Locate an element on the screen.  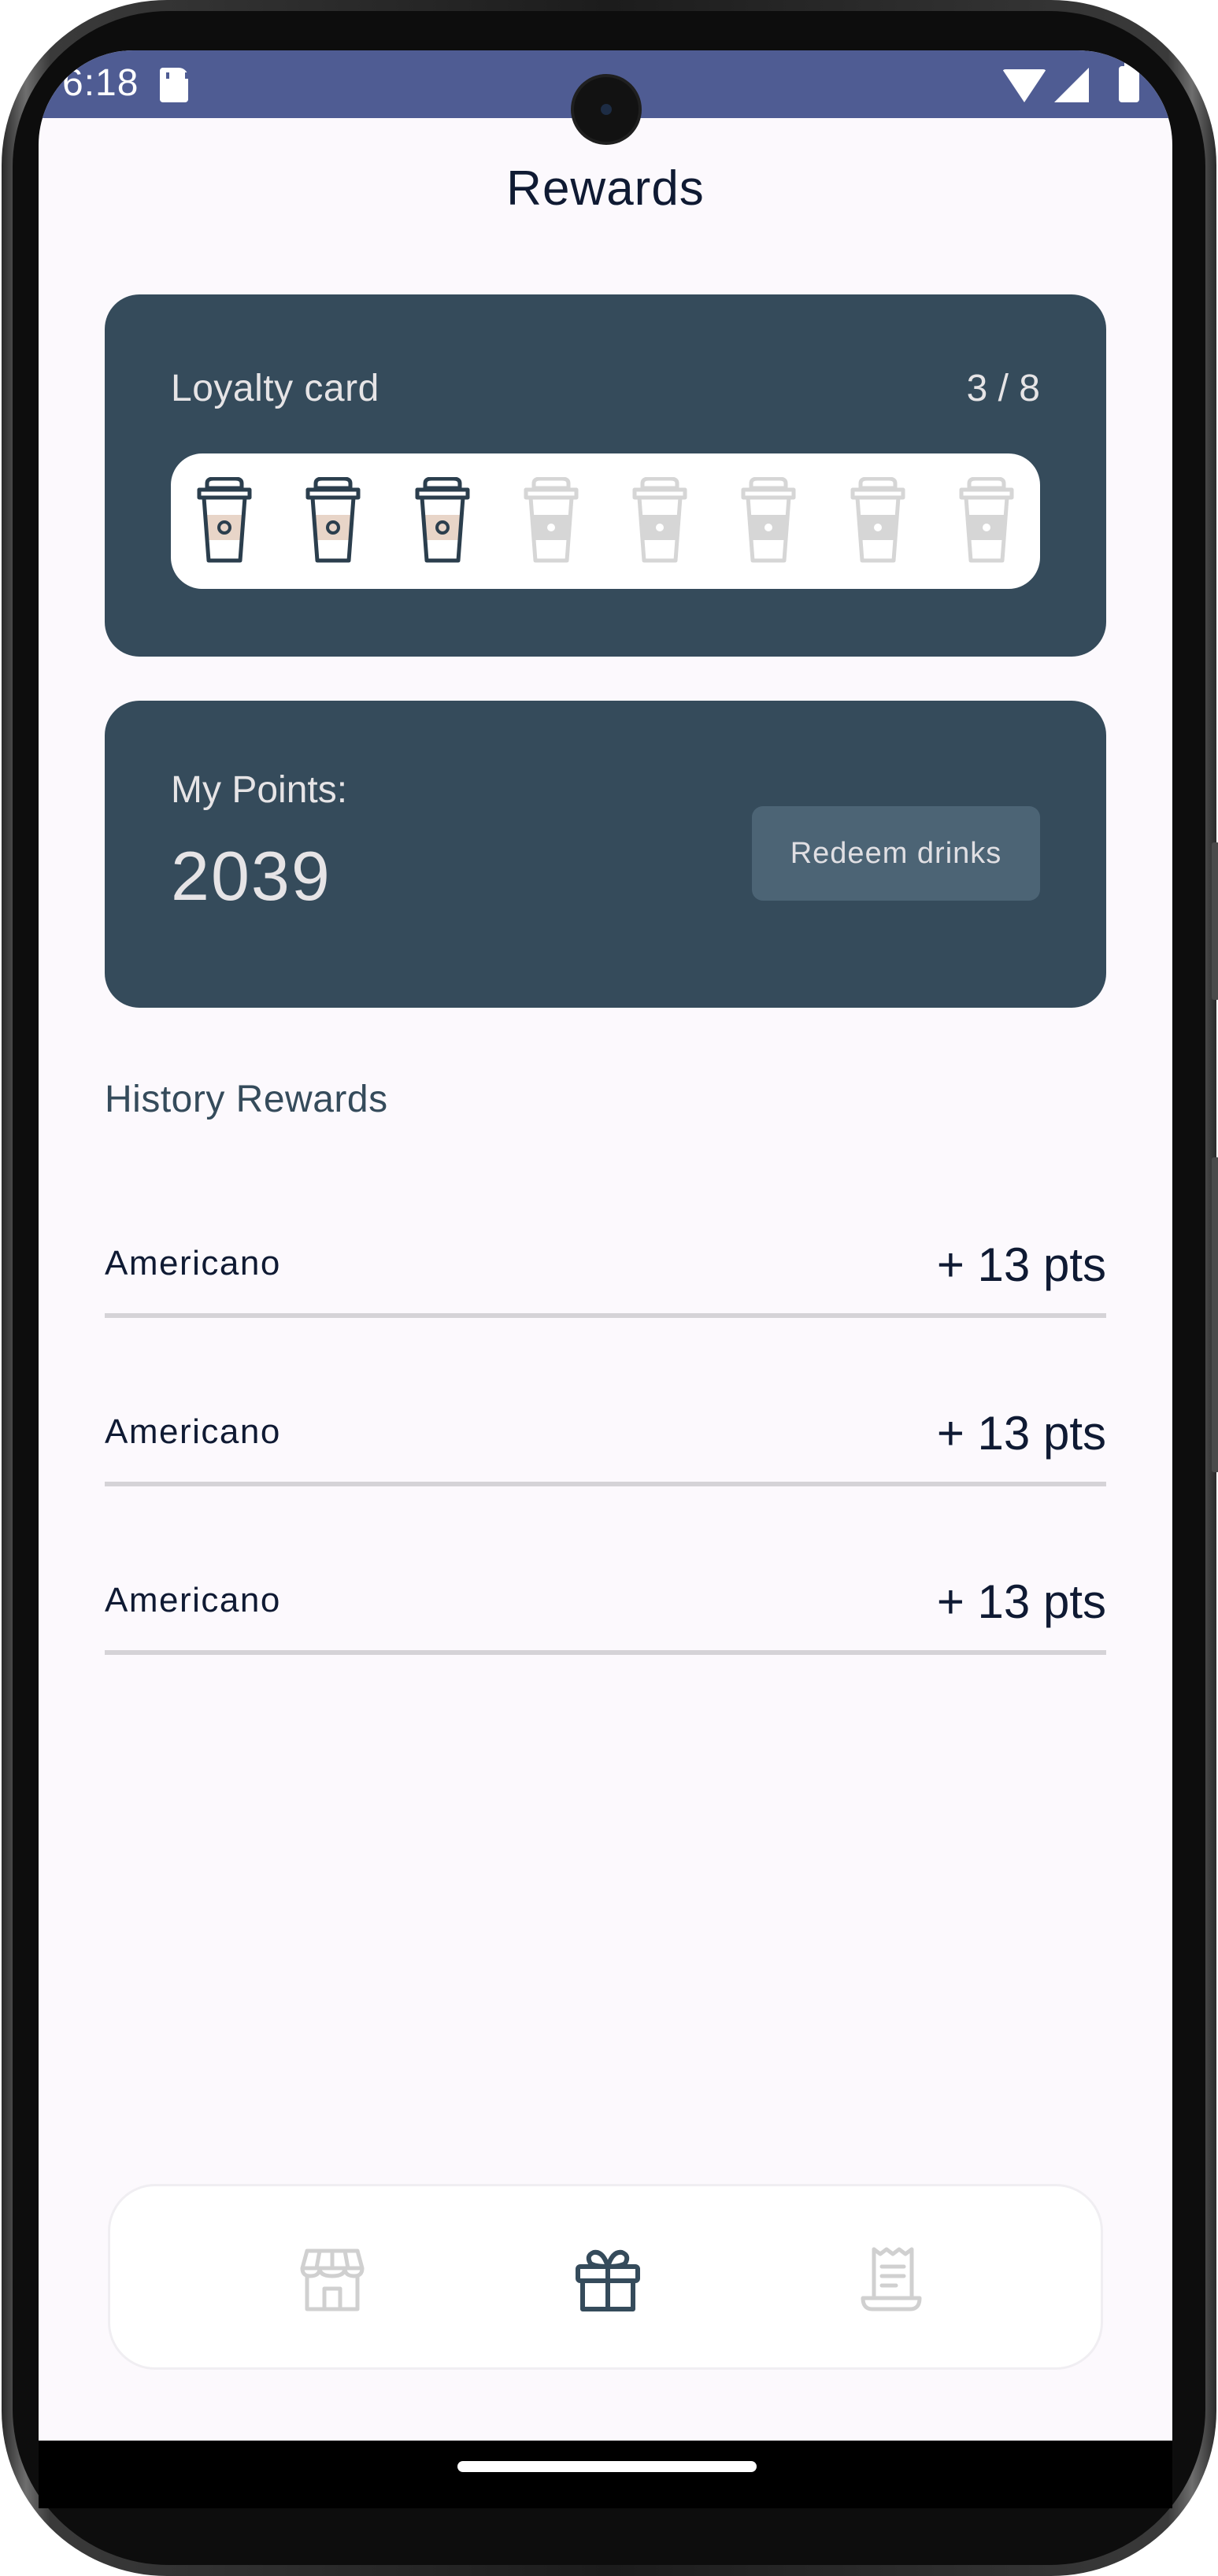
receipt-icon is located at coordinates (891, 2279).